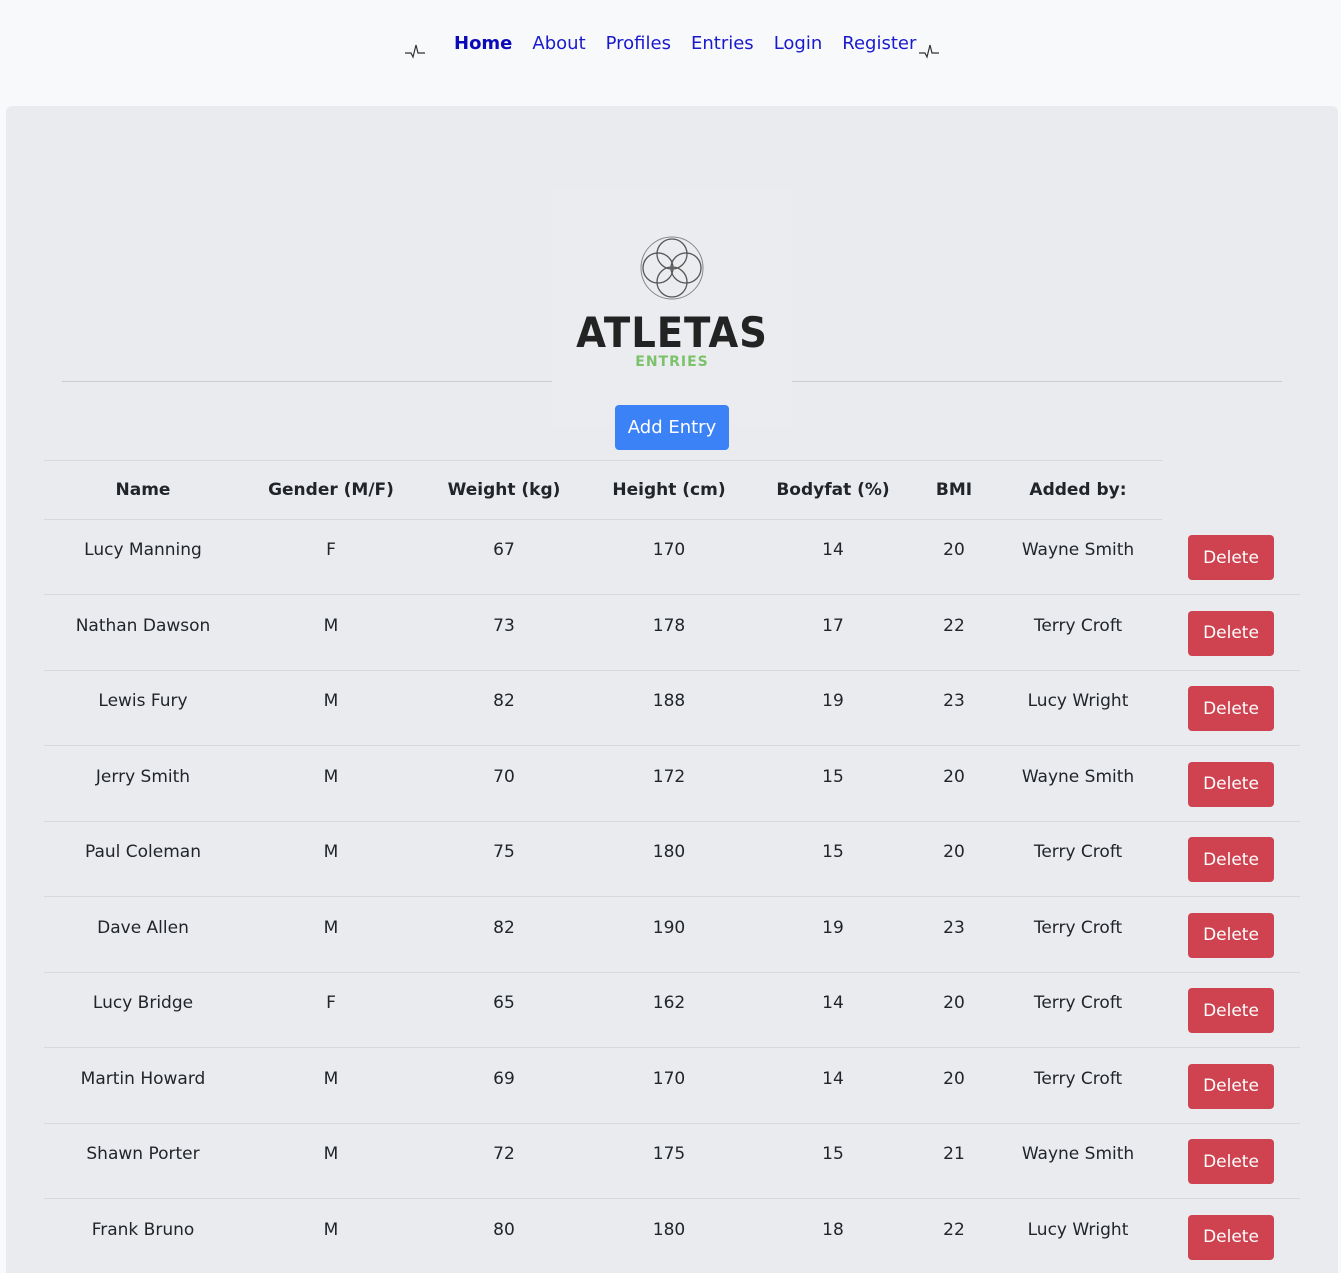 Image resolution: width=1341 pixels, height=1273 pixels. I want to click on table-row: Lucy Manning F 67 170 14 20 Wayne Smith Delete, so click(672, 557).